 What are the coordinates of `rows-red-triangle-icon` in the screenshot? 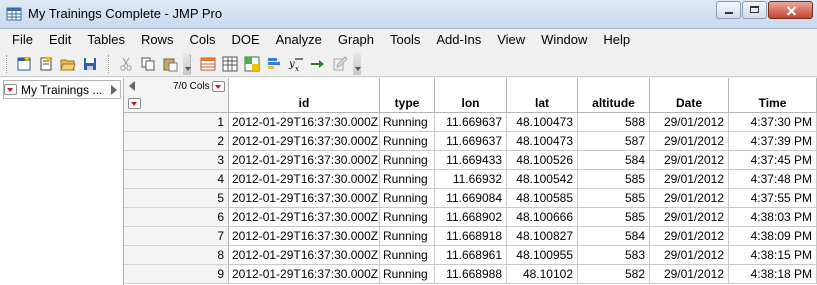 It's located at (134, 103).